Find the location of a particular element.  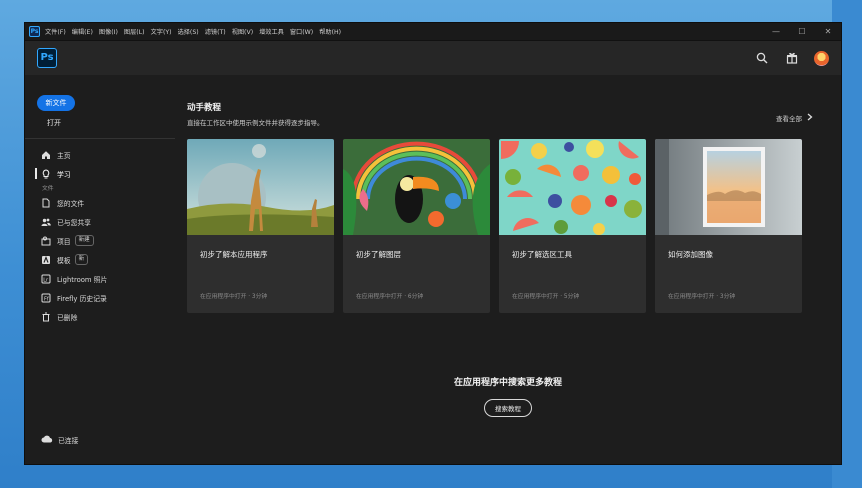

sidebar-item-your-files: 您的文件 is located at coordinates (100, 202).